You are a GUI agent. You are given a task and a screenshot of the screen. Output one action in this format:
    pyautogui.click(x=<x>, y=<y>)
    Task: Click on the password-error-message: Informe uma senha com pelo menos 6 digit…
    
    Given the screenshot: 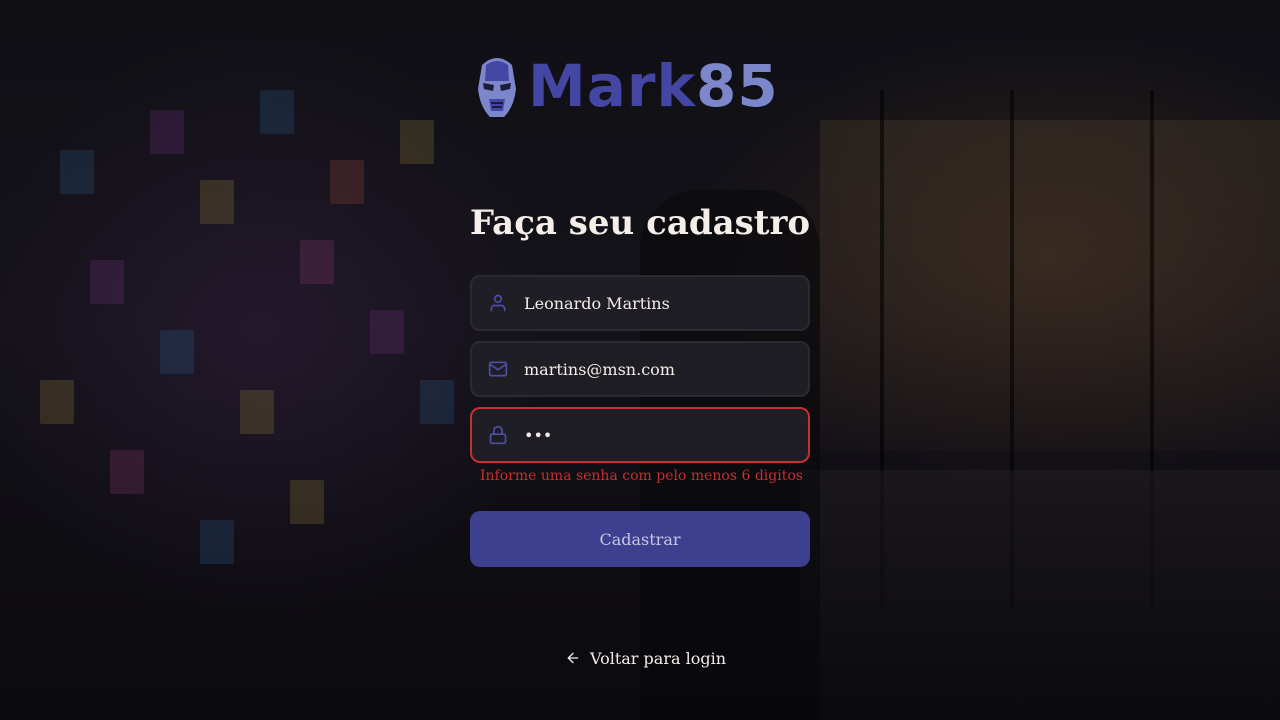 What is the action you would take?
    pyautogui.click(x=641, y=476)
    